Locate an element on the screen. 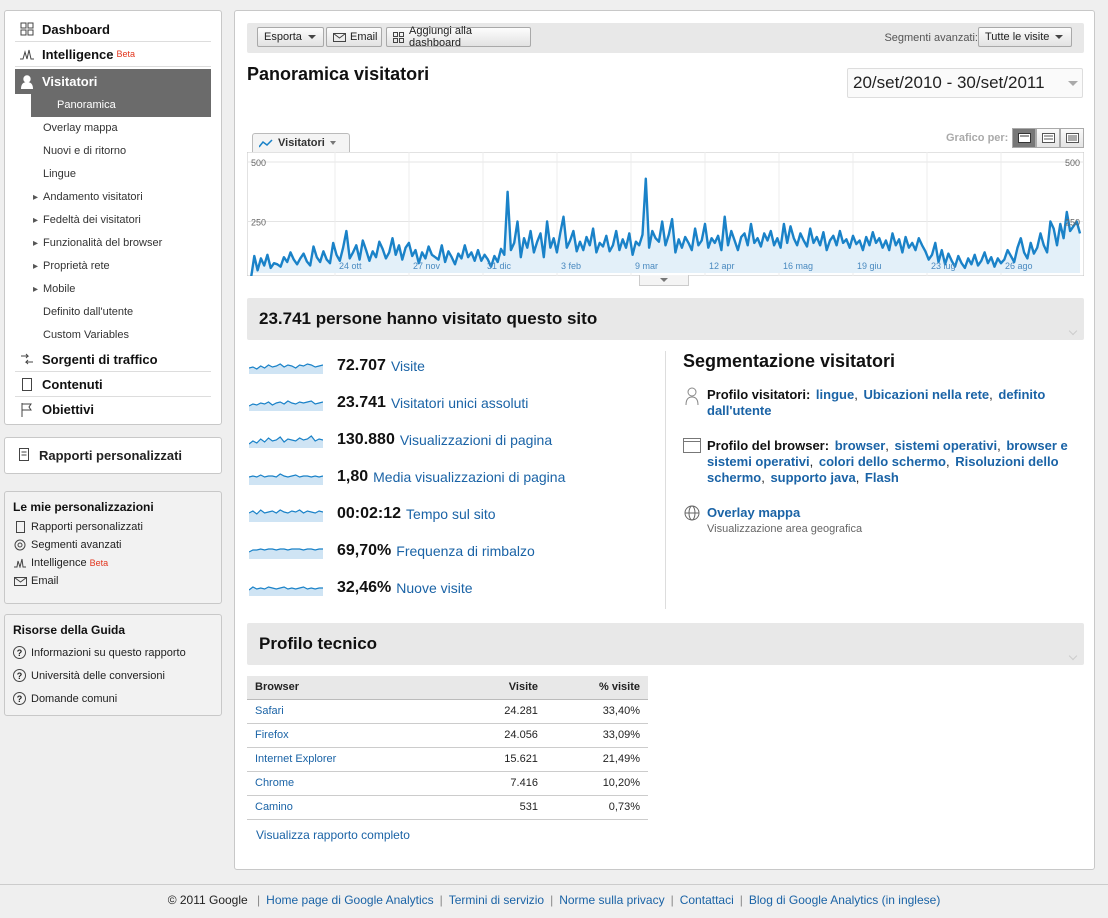 Image resolution: width=1108 pixels, height=918 pixels. metric-link: Nuove visite is located at coordinates (434, 588).